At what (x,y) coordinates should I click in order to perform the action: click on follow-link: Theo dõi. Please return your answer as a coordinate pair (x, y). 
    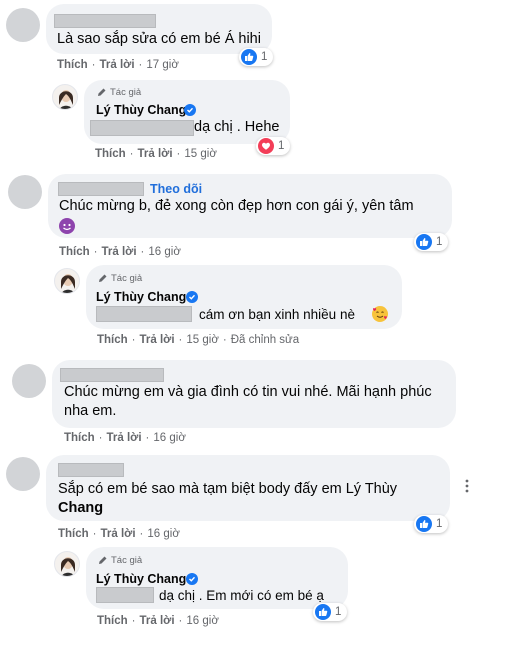
    Looking at the image, I should click on (176, 189).